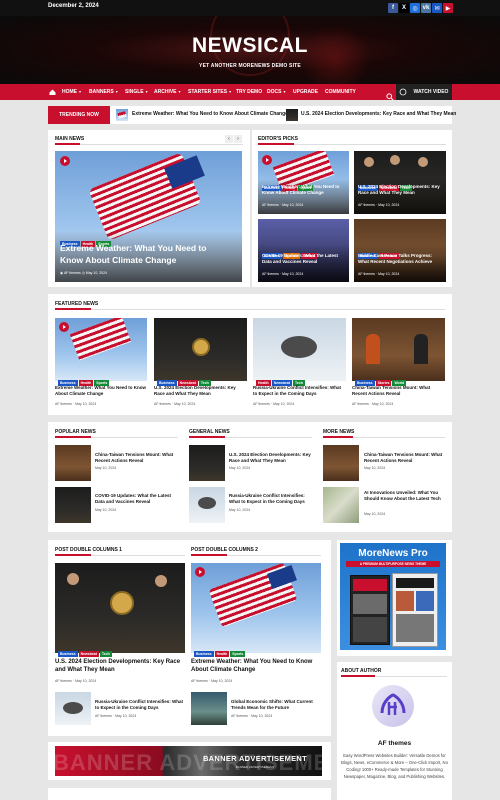 The image size is (500, 800). Describe the element at coordinates (238, 139) in the screenshot. I see `next-arrow-icon: ›` at that location.